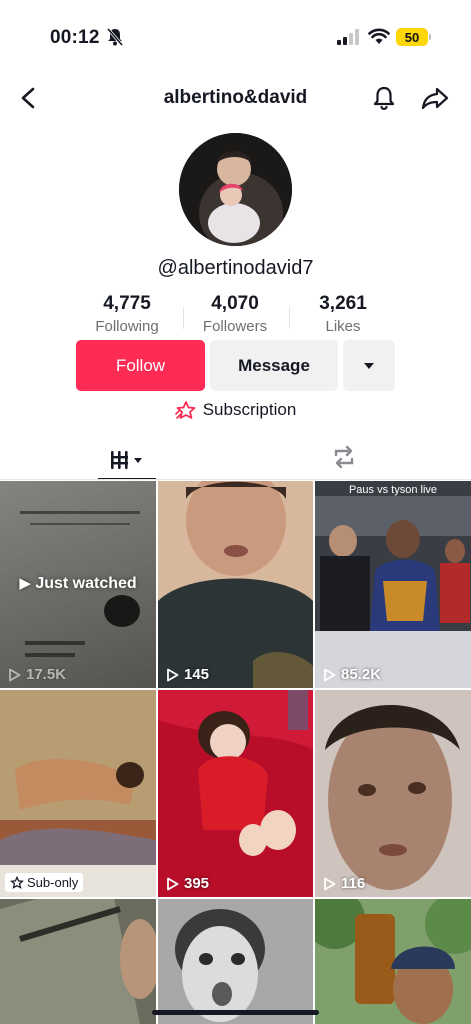 Image resolution: width=471 pixels, height=1024 pixels. I want to click on baby-thumbnail-art, so click(235, 793).